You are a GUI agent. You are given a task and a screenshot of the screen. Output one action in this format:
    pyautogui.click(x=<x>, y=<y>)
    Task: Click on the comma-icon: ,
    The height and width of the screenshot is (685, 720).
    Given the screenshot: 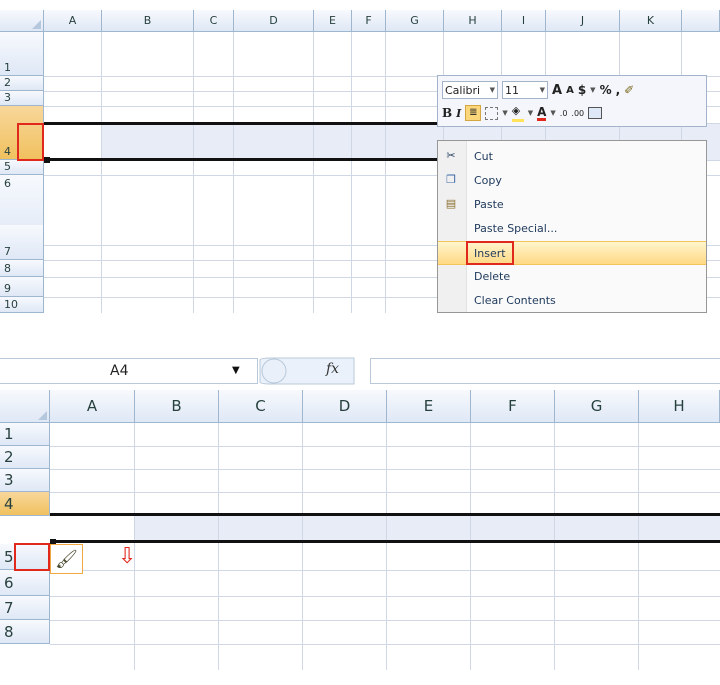 What is the action you would take?
    pyautogui.click(x=618, y=90)
    